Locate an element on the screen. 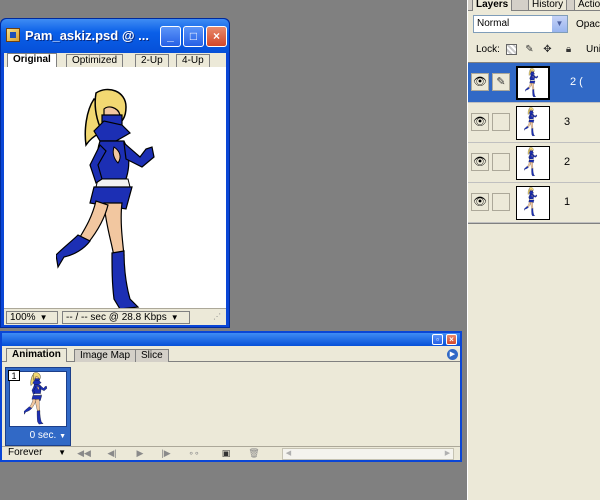 The width and height of the screenshot is (600, 500). photoshop-document-icon is located at coordinates (13, 35).